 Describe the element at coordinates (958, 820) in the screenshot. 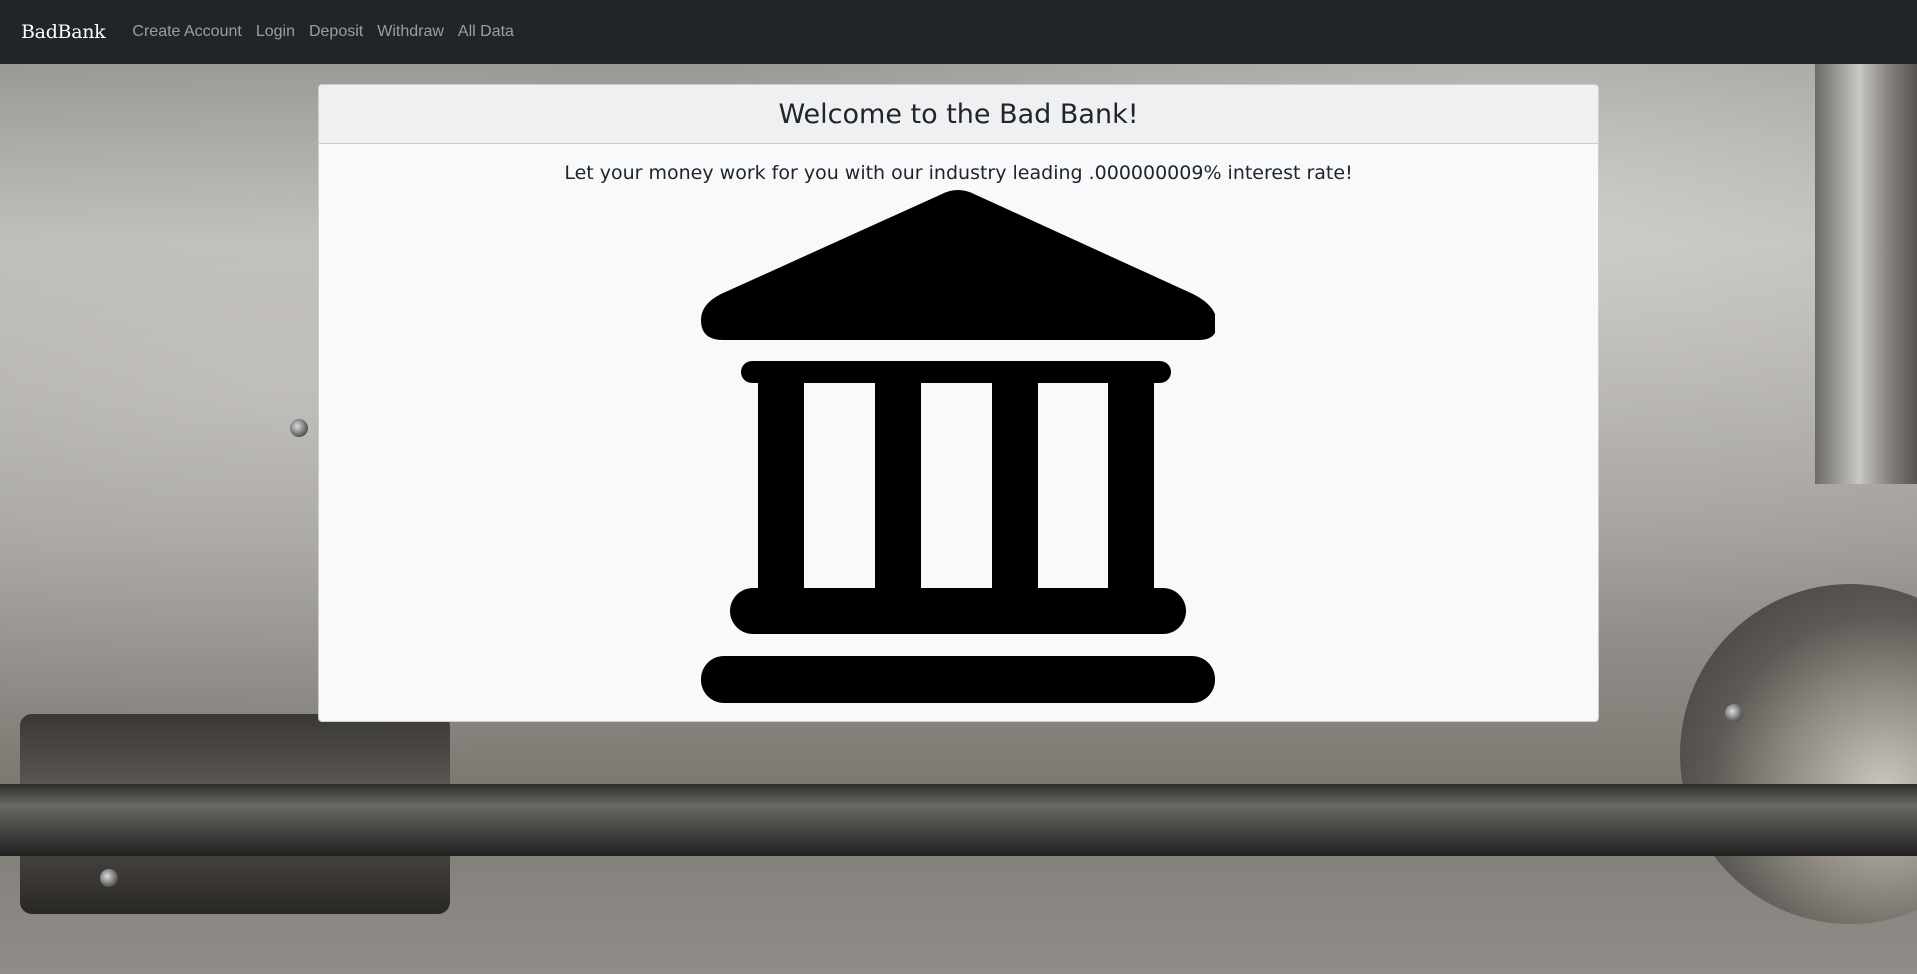

I see `vault-bar` at that location.